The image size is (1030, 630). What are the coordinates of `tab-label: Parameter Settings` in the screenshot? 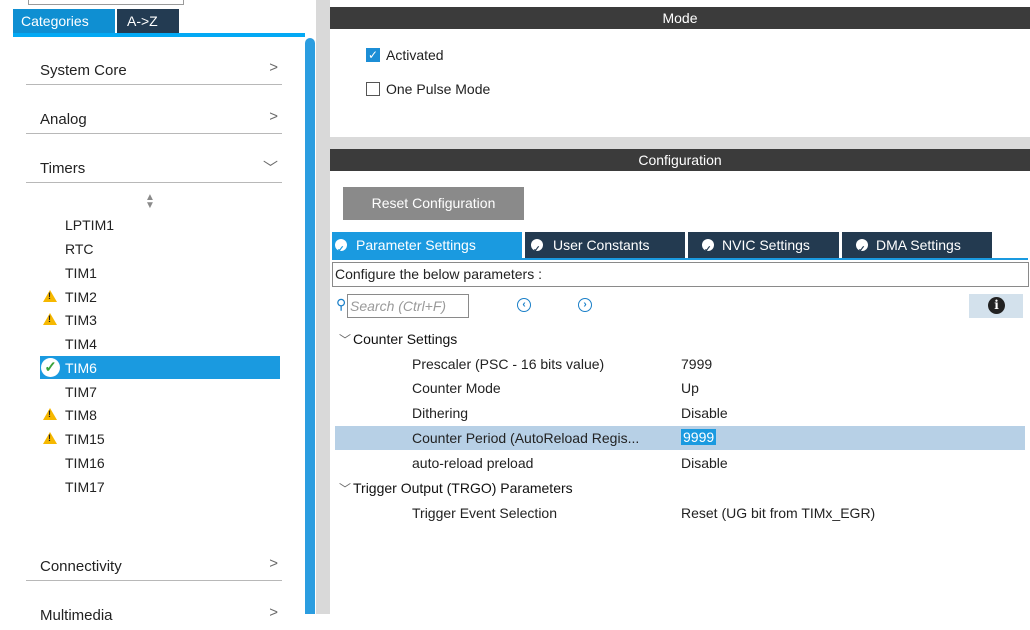 It's located at (416, 245).